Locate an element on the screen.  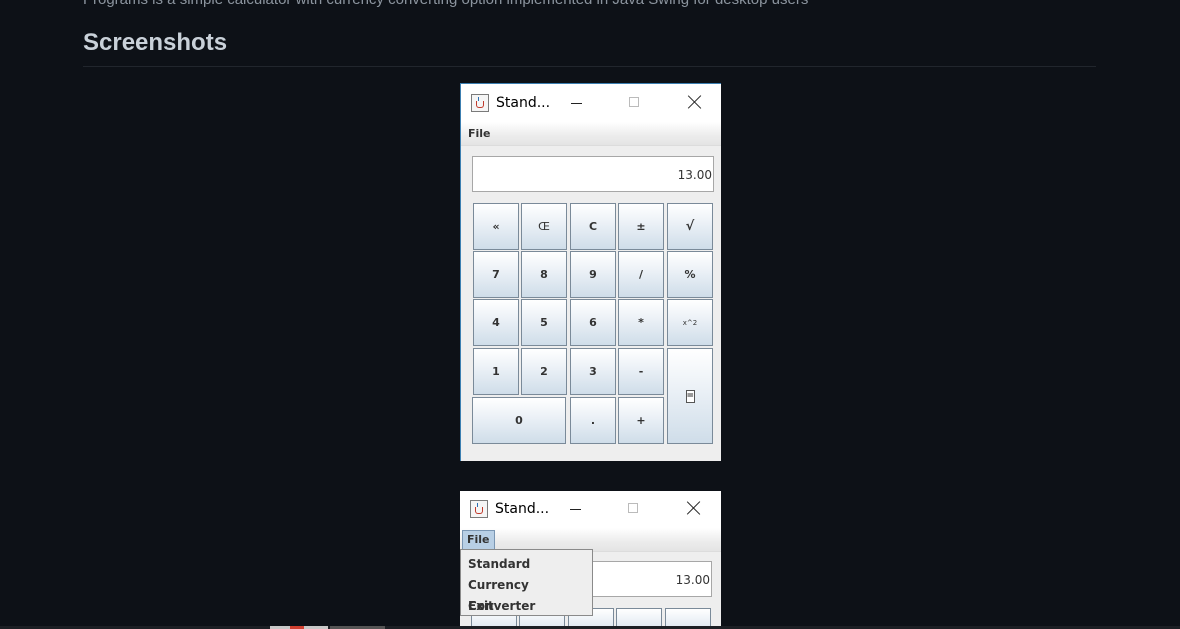
equals-button: = is located at coordinates (690, 396).